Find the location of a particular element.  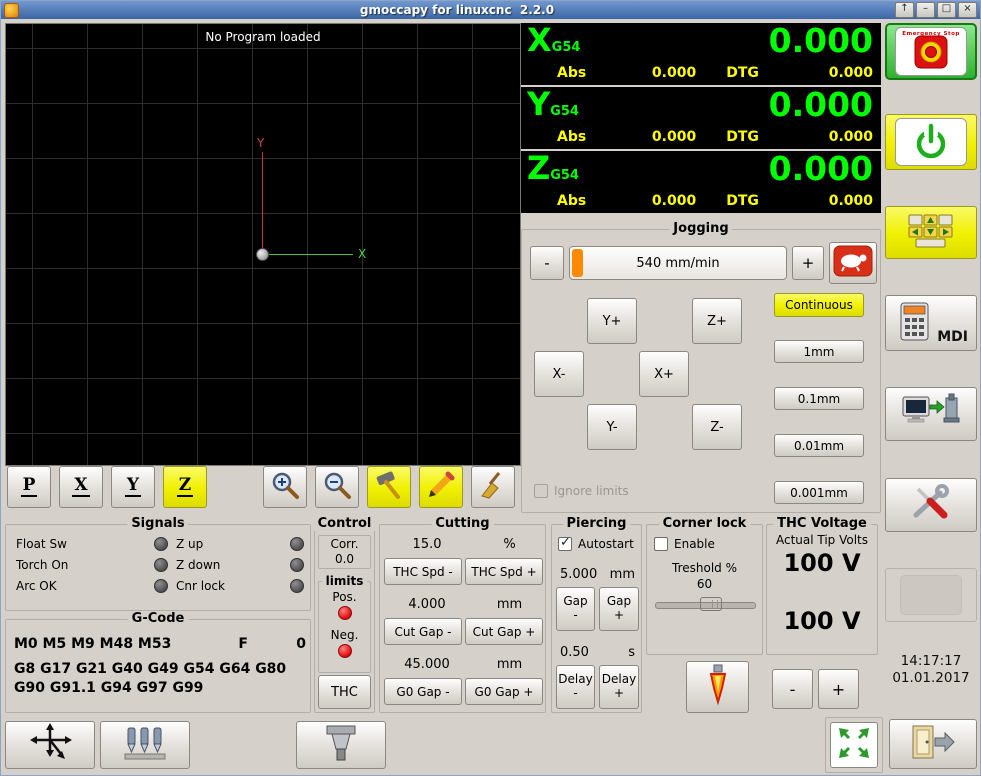

thc-speed-plus-button: THC Spd + is located at coordinates (504, 571).